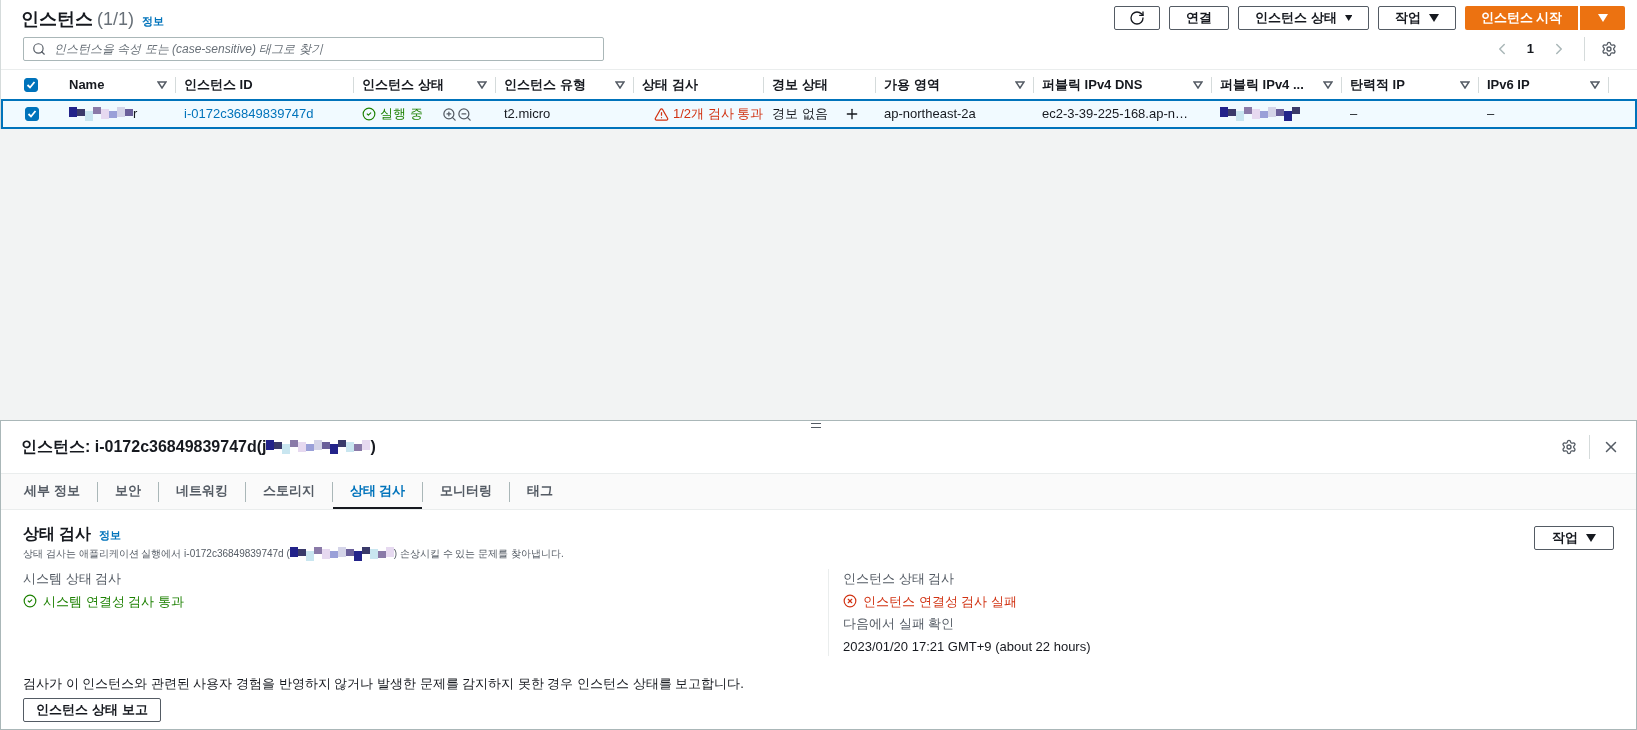  What do you see at coordinates (135, 114) in the screenshot?
I see `table-cell-text: r` at bounding box center [135, 114].